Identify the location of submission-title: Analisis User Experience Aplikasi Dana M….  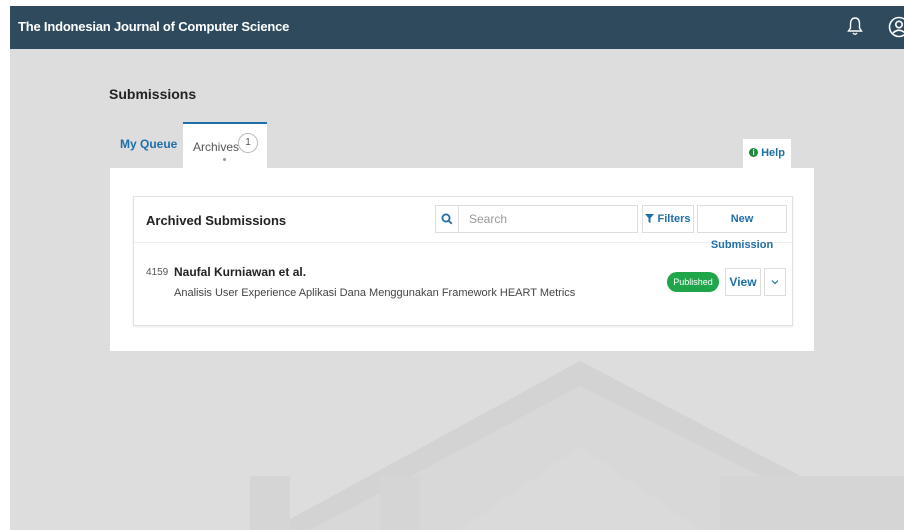
(375, 293).